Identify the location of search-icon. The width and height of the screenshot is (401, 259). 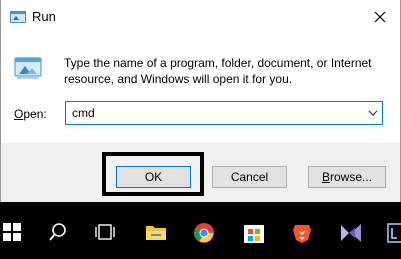
(60, 234).